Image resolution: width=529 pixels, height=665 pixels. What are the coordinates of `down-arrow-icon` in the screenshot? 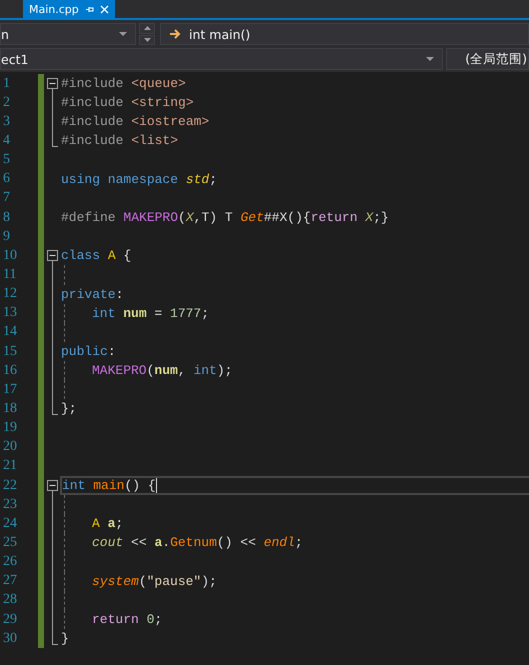 It's located at (147, 40).